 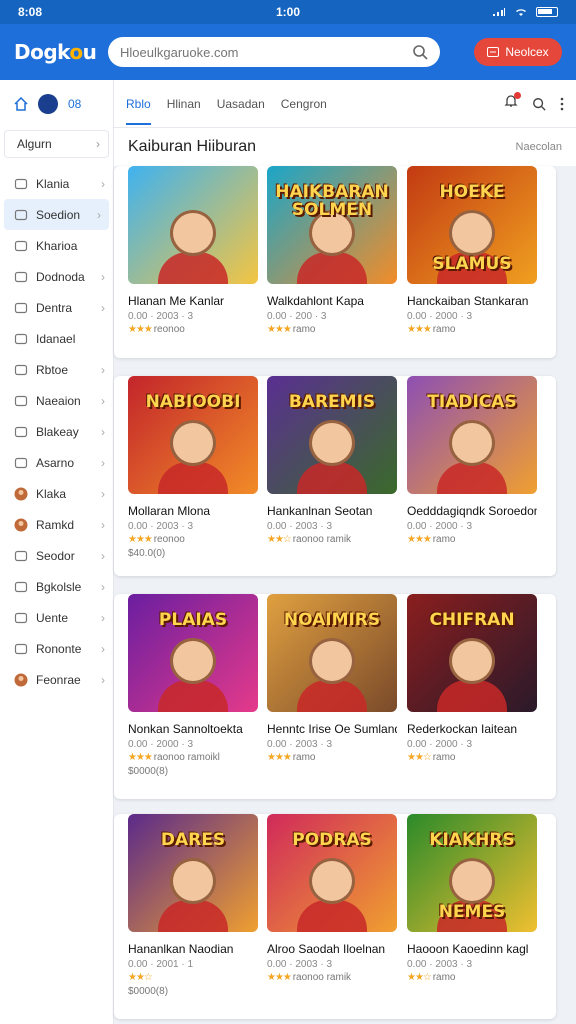 What do you see at coordinates (440, 526) in the screenshot?
I see `game-meta: 0.00 · 2000 · 3` at bounding box center [440, 526].